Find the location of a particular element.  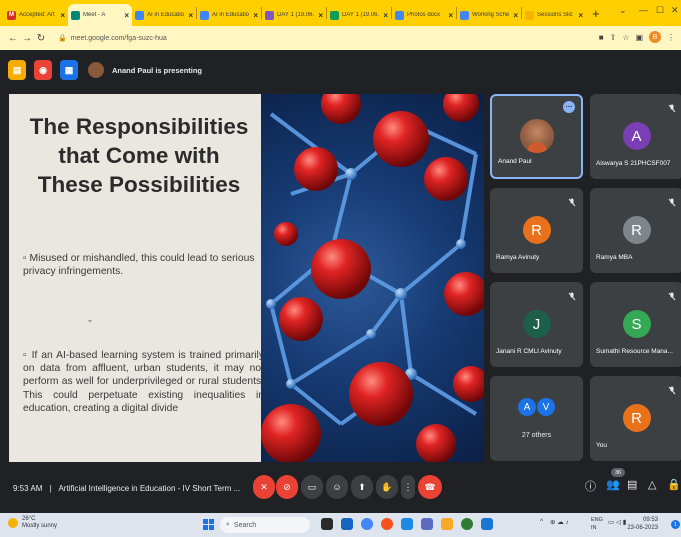

participant-tile-janani: J Janani R CMLI Avinuty is located at coordinates (536, 324).